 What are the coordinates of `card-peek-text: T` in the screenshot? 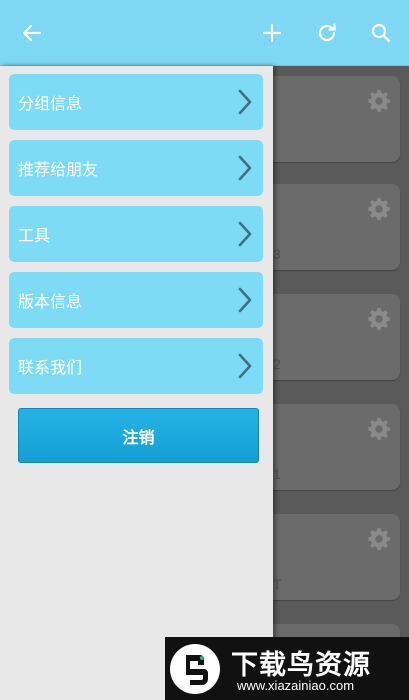 It's located at (277, 584).